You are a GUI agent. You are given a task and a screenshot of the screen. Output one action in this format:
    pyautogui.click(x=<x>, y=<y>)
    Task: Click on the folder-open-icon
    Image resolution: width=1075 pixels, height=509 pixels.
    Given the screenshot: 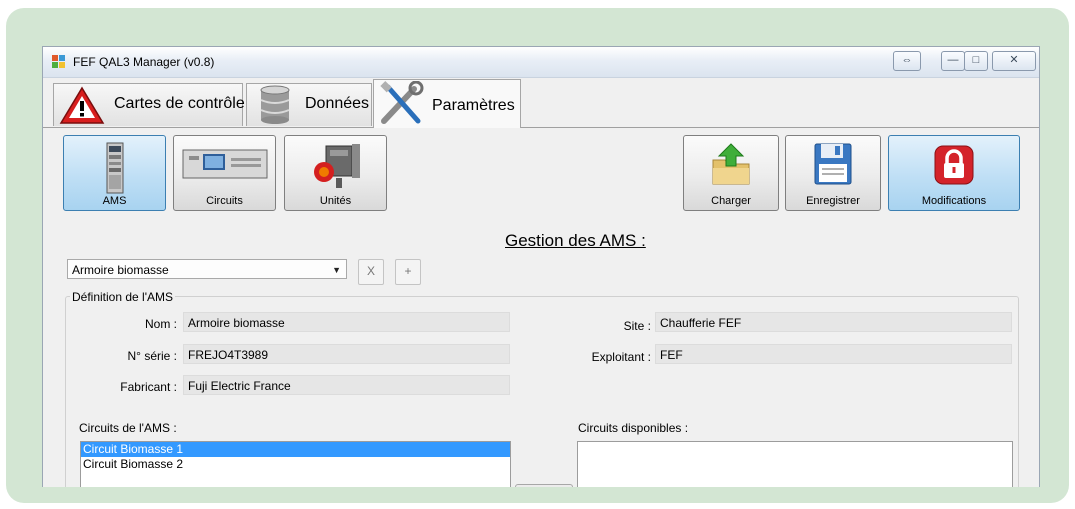 What is the action you would take?
    pyautogui.click(x=731, y=164)
    